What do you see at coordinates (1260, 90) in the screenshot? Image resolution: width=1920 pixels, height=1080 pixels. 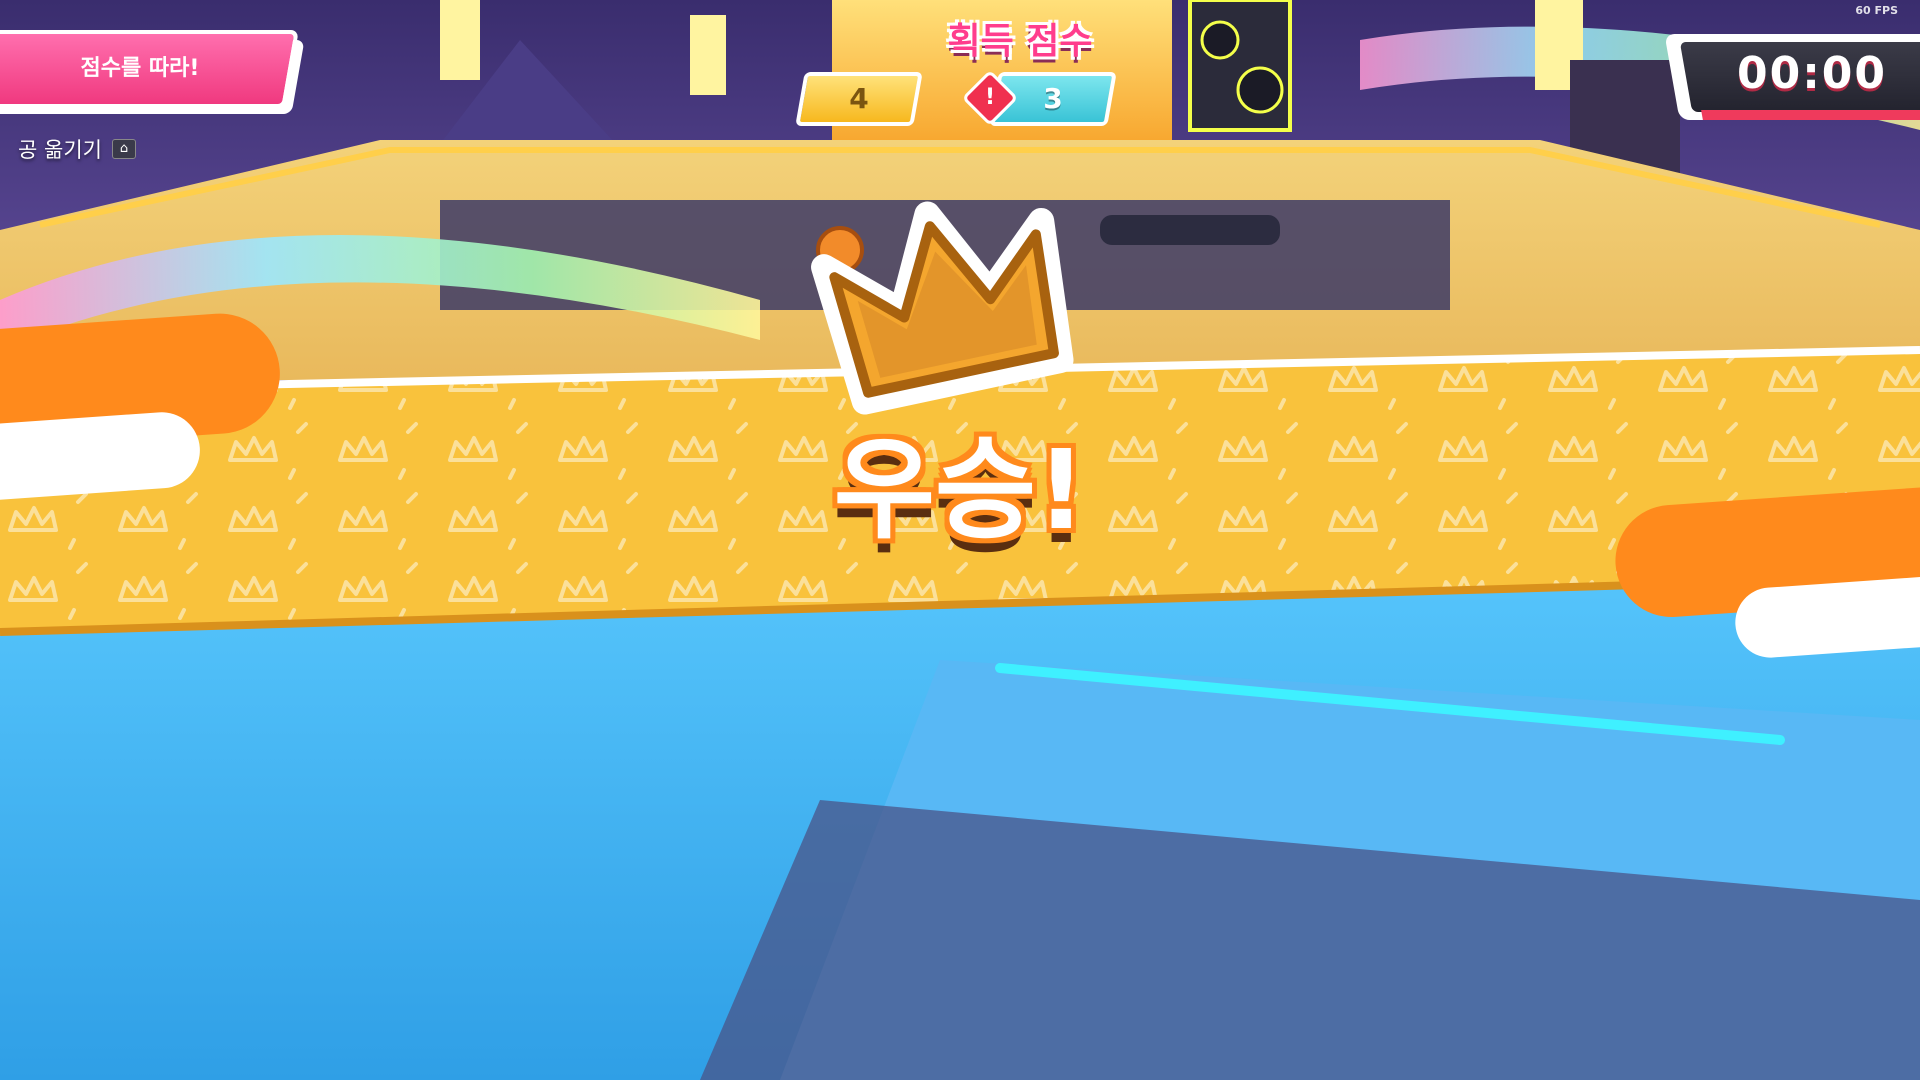 I see `speaker-cone` at bounding box center [1260, 90].